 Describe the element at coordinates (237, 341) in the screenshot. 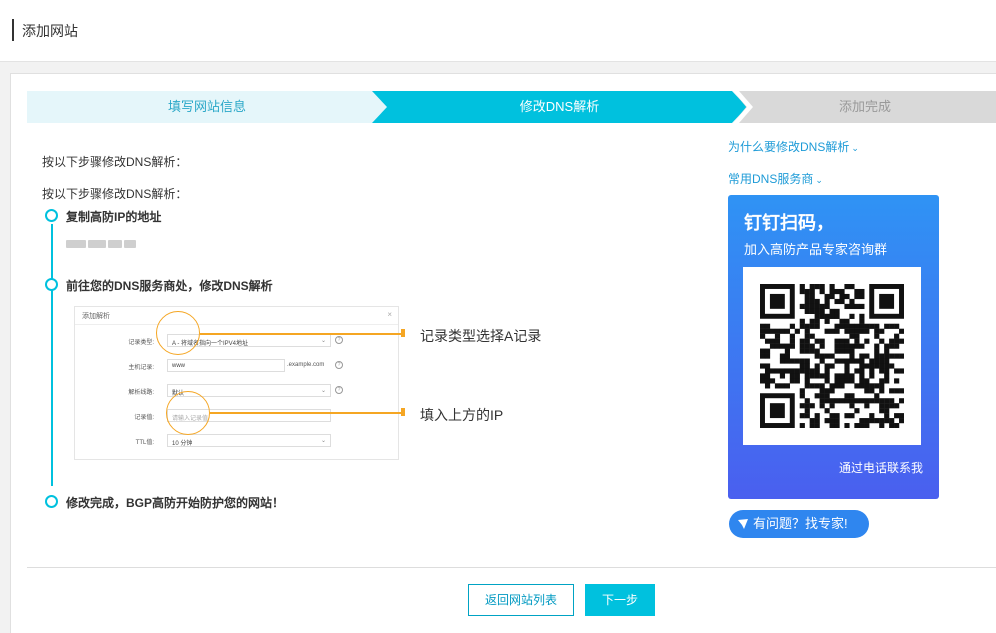

I see `dialog-row-record-type: 记录类型: A - 将域名指向一个IPV4地址 ⌄ ?` at that location.